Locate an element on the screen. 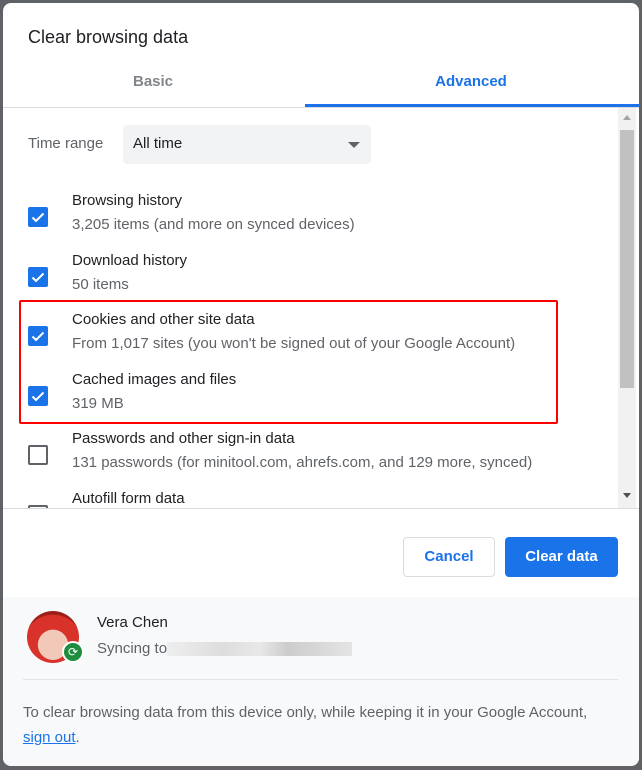 The image size is (642, 770). sync-prefix: Syncing to is located at coordinates (132, 648).